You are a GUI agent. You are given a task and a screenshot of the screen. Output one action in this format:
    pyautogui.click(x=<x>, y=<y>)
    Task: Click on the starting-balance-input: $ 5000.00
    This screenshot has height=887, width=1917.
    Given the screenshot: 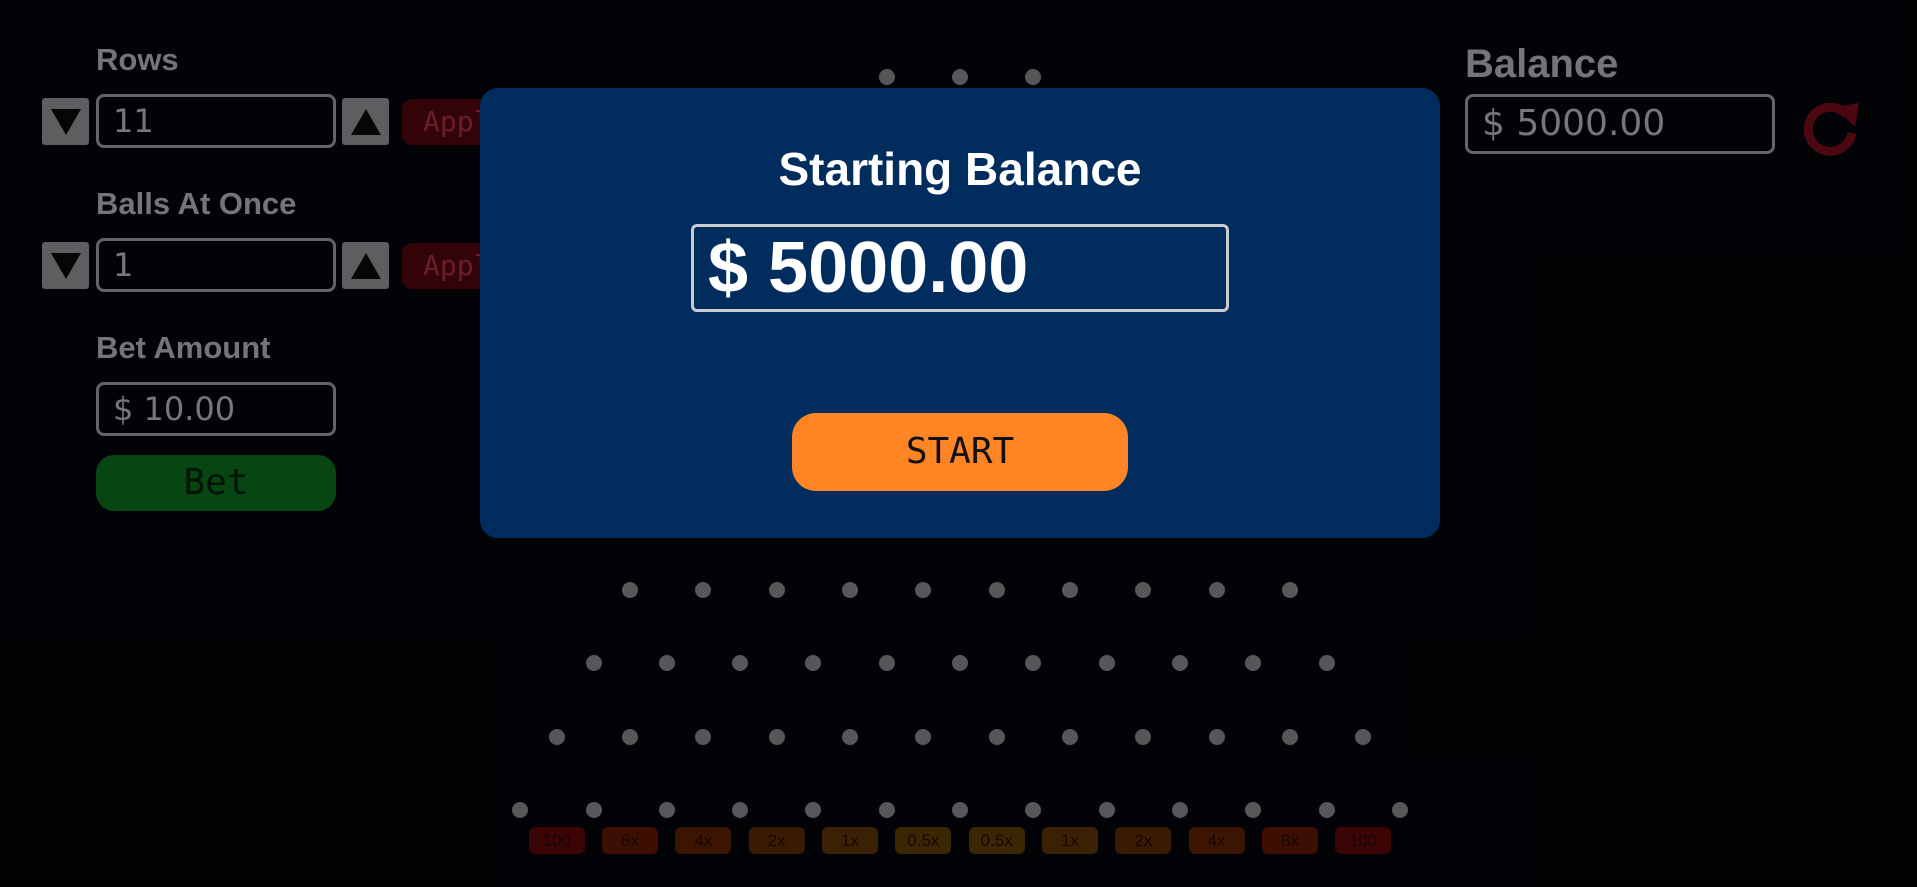 What is the action you would take?
    pyautogui.click(x=960, y=268)
    